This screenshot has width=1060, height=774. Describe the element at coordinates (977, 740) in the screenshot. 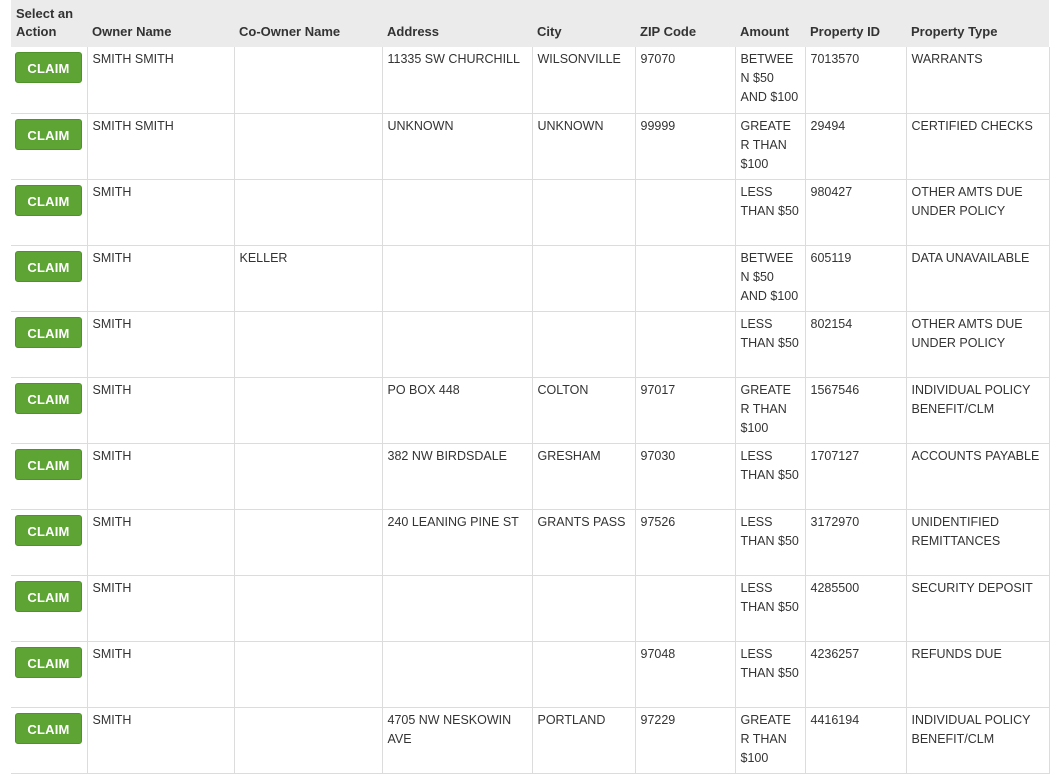

I see `property-type-cell: INDIVIDUAL POLICY BENEFIT/CLM` at that location.